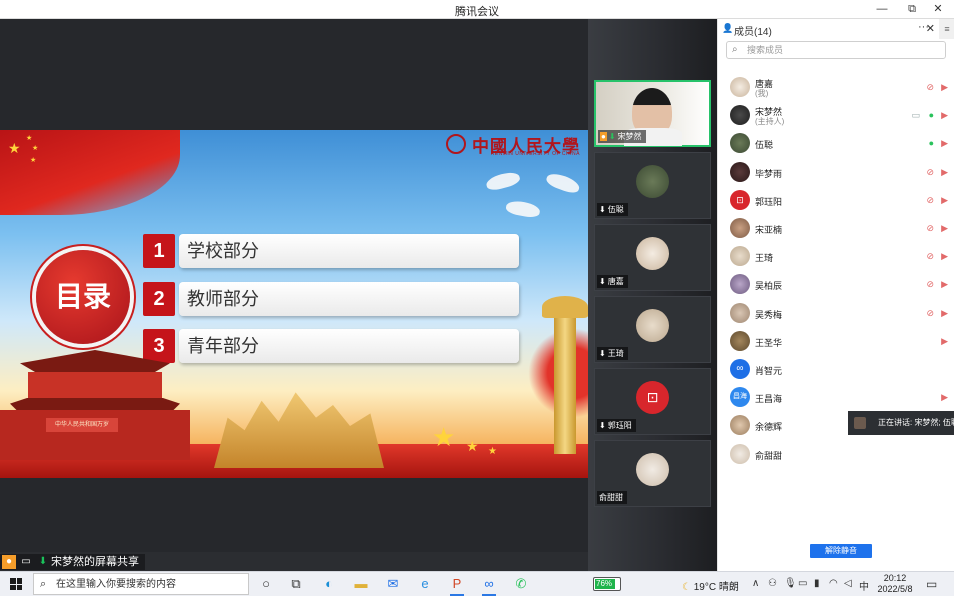 The image size is (954, 596). I want to click on notification-icon: ▭, so click(931, 584).